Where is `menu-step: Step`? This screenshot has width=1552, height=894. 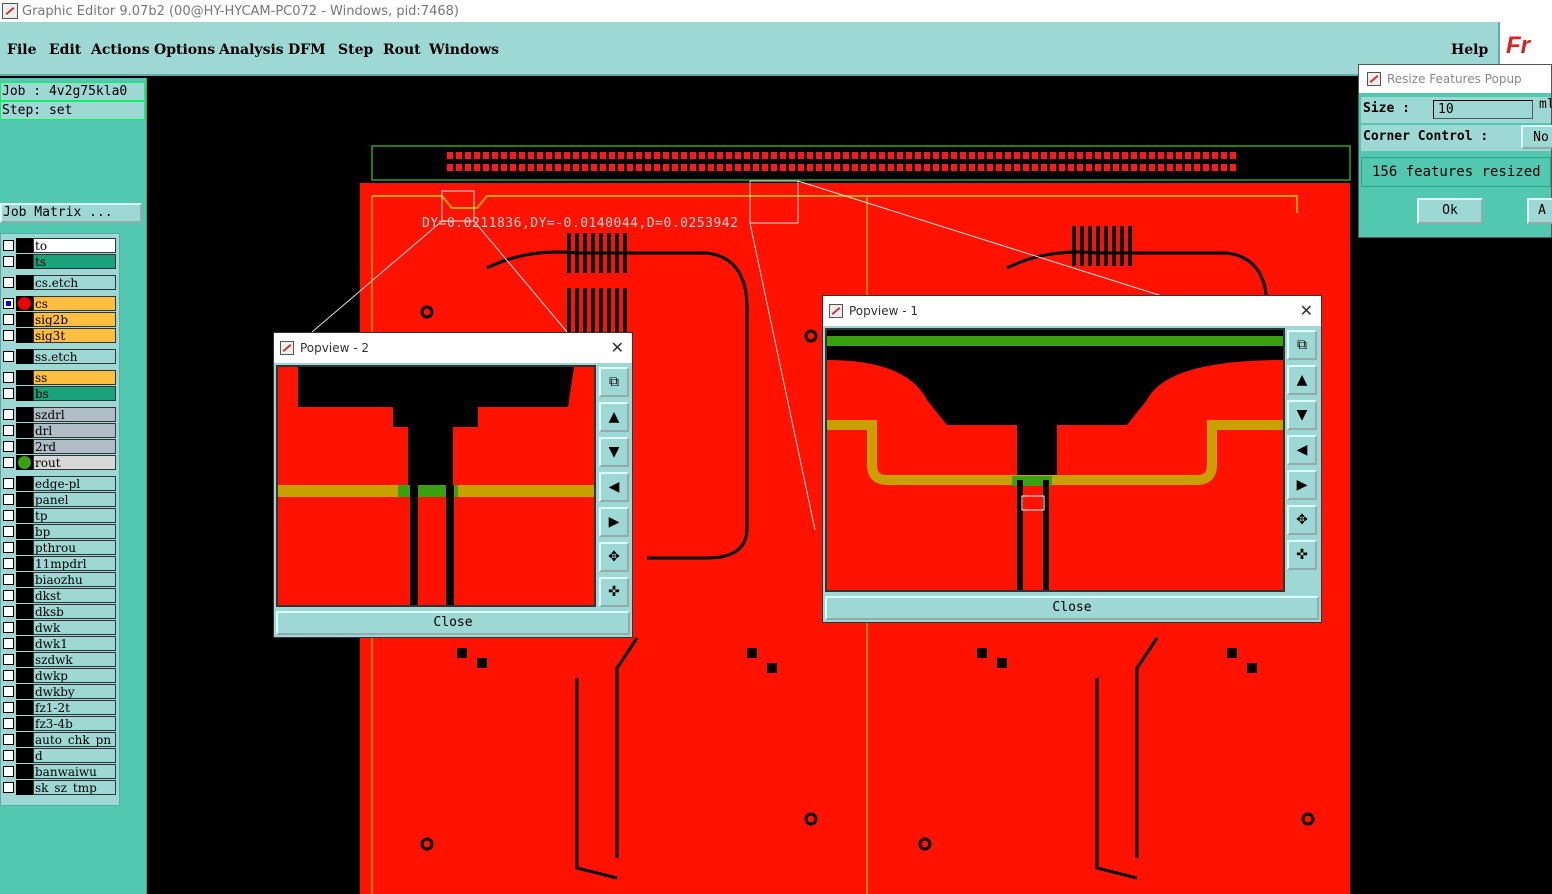
menu-step: Step is located at coordinates (355, 50).